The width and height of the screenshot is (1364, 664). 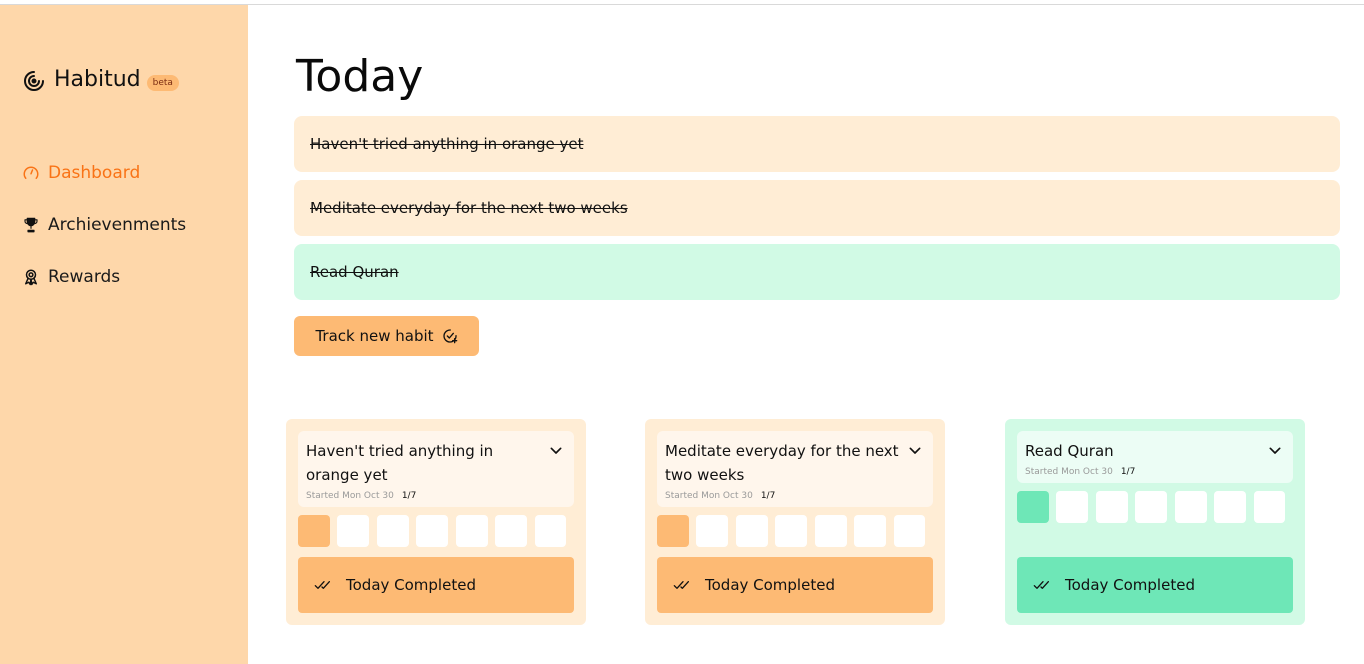 I want to click on page-title: Today, so click(x=360, y=76).